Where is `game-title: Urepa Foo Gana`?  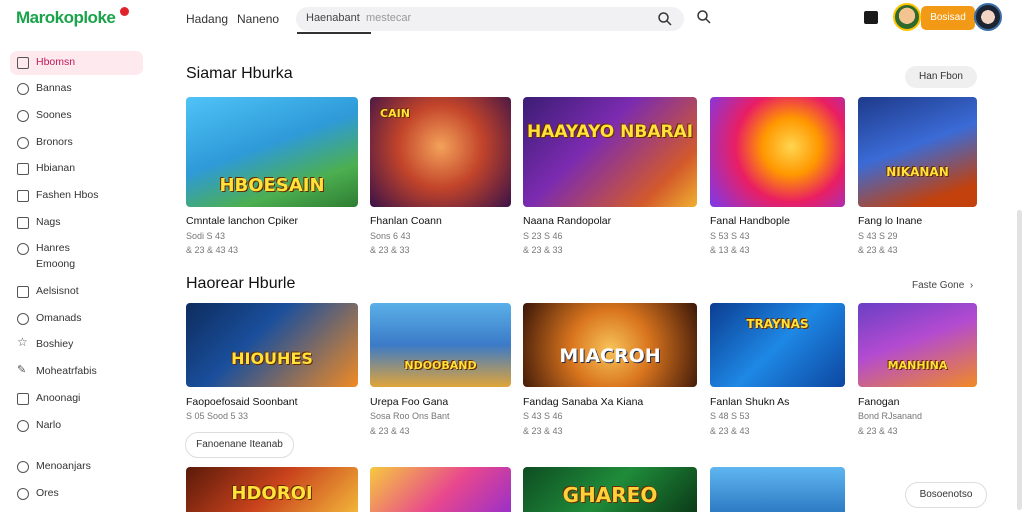 game-title: Urepa Foo Gana is located at coordinates (409, 402).